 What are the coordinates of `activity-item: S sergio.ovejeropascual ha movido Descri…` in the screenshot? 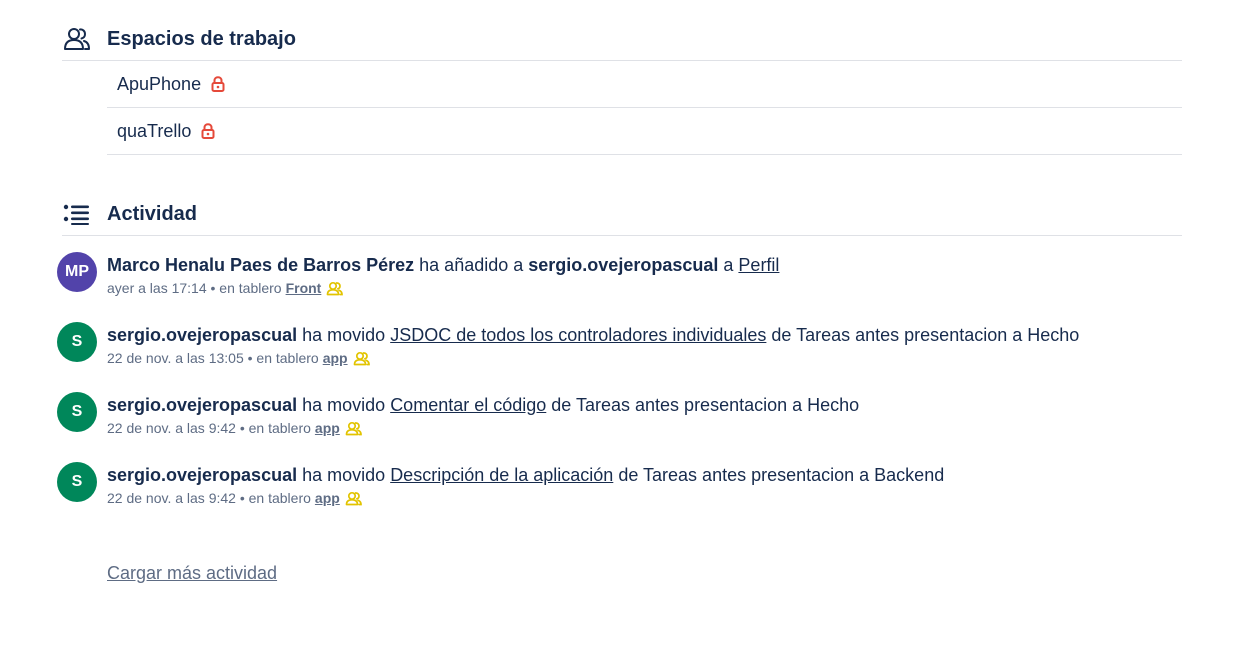 It's located at (619, 495).